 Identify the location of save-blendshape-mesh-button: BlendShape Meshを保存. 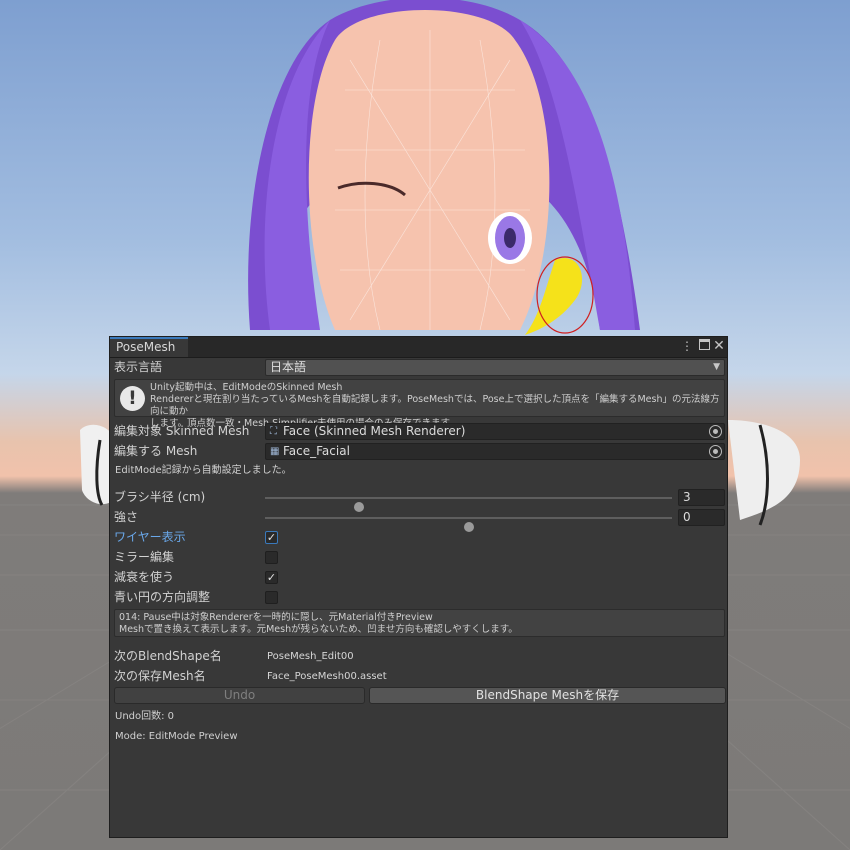
(547, 695).